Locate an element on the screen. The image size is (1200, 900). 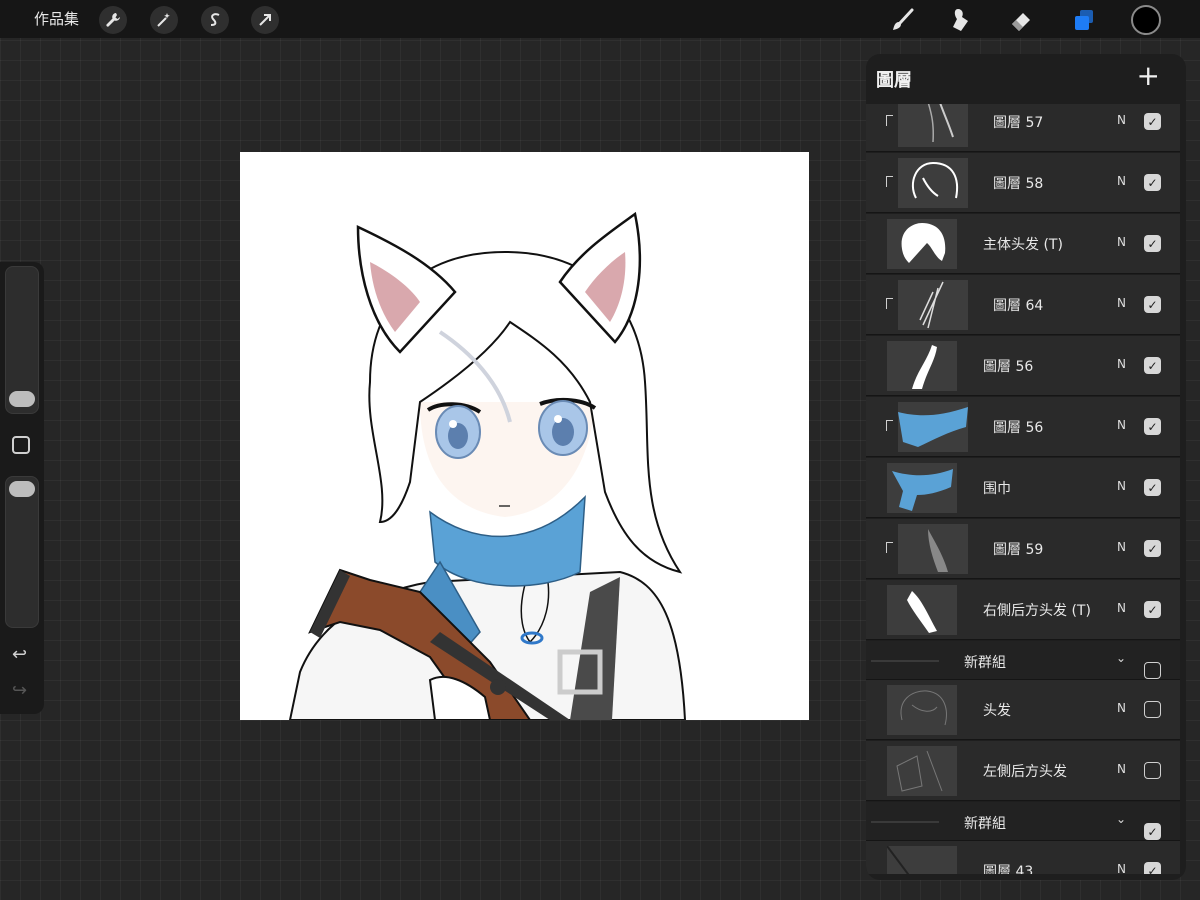
eraser-icon is located at coordinates (1021, 20).